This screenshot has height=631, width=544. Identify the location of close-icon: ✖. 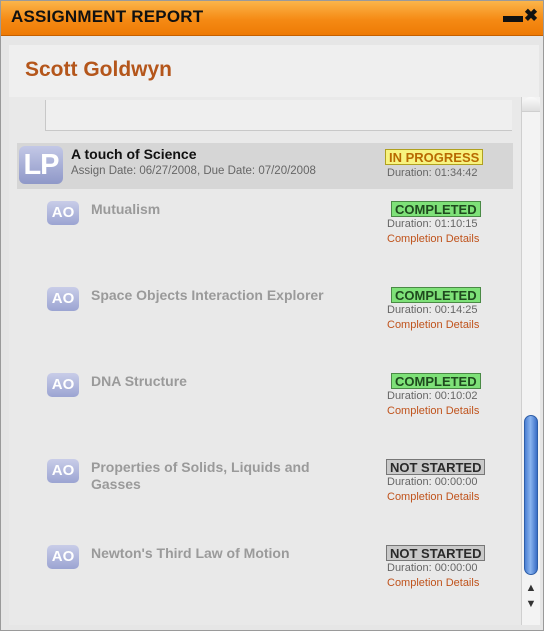
(531, 16).